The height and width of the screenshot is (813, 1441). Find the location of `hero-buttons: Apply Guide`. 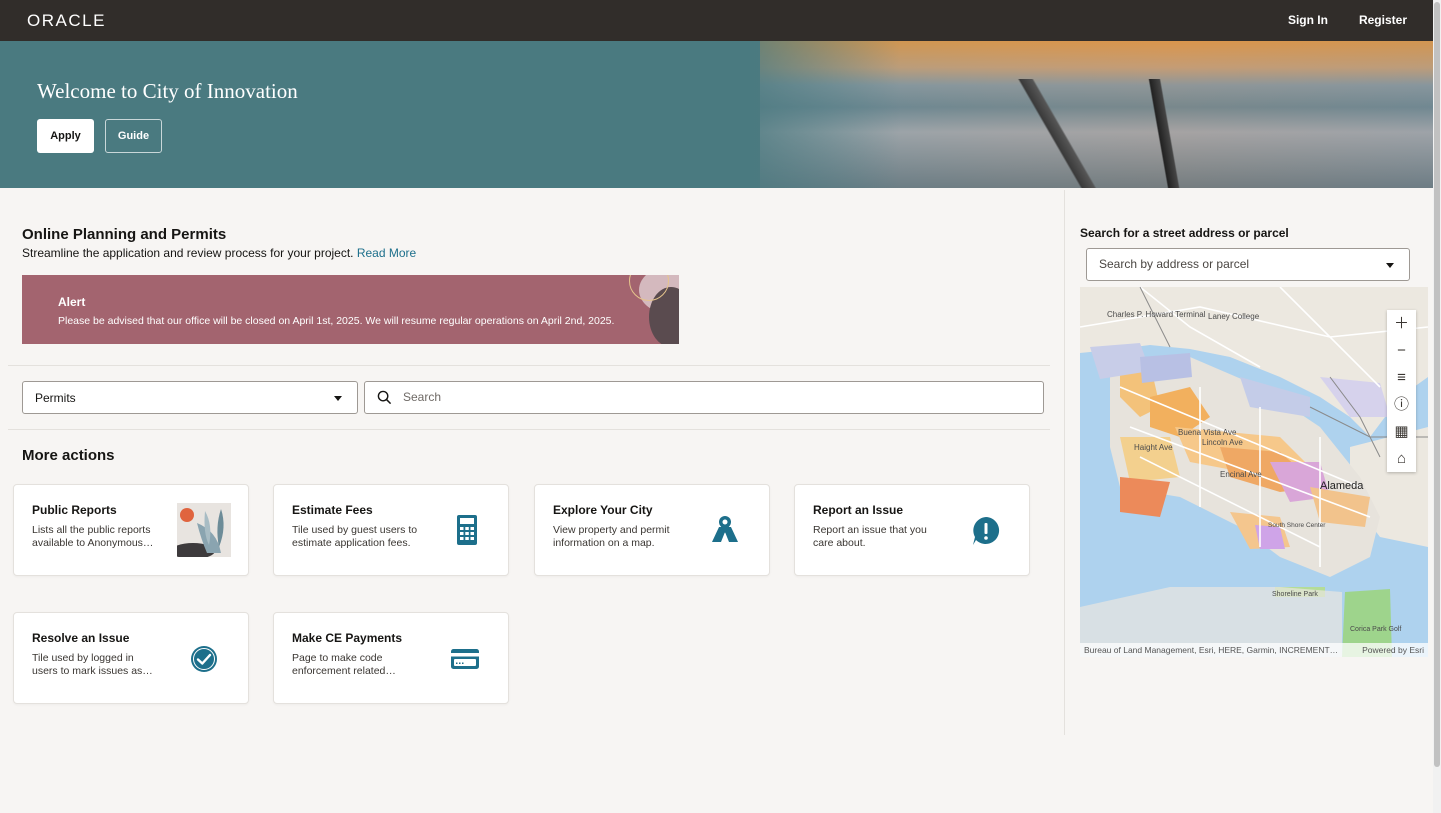

hero-buttons: Apply Guide is located at coordinates (99, 136).